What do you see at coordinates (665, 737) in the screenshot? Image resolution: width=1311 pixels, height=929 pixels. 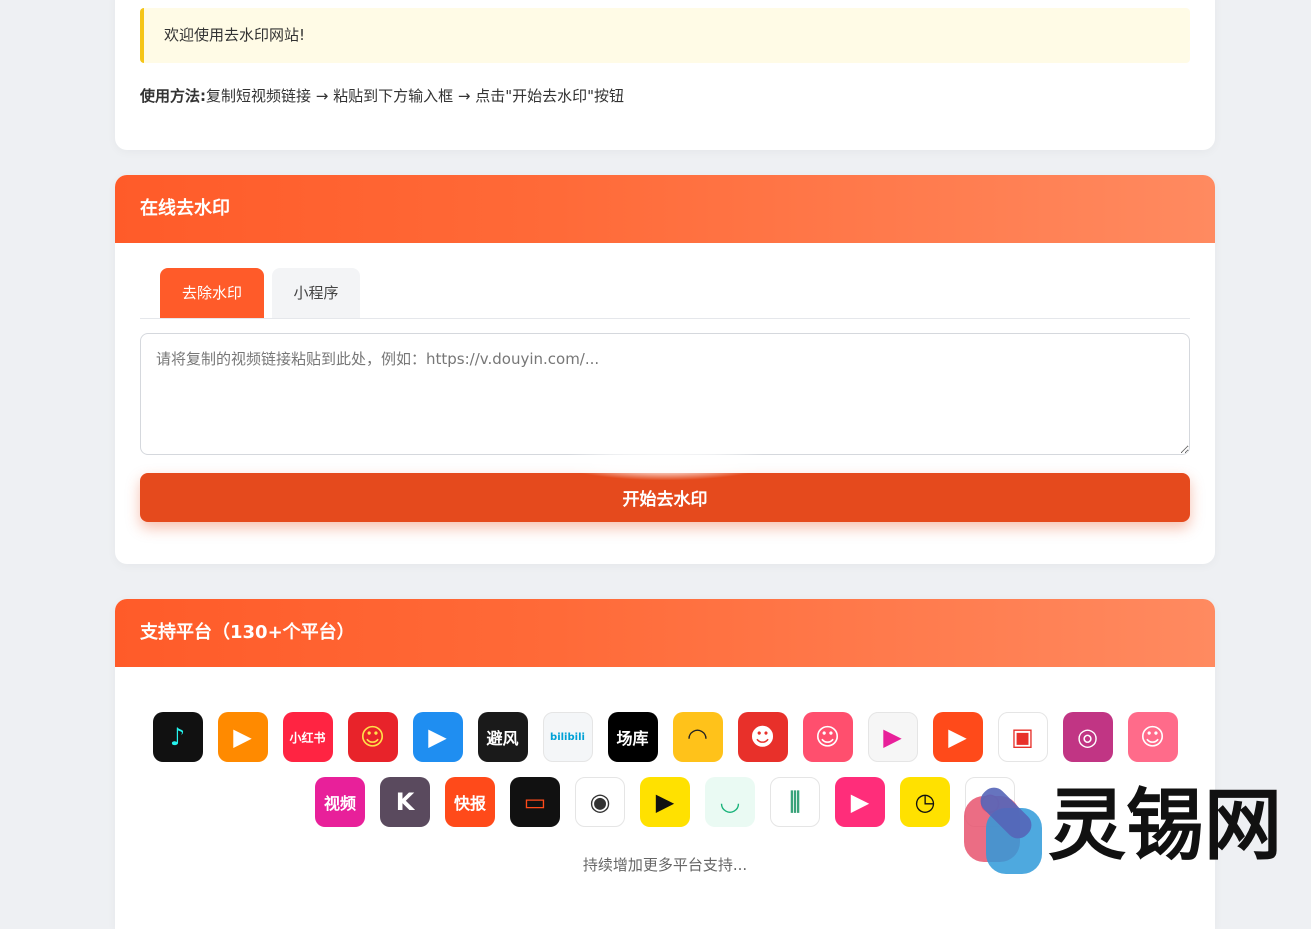 I see `platform-icons-row-1: ♪ ▶ 小红书 ☺ ▶ 避风 bilibili 场库 ◠ ☻ ☺ ▶ ▶ ▣ ◎ ☺` at bounding box center [665, 737].